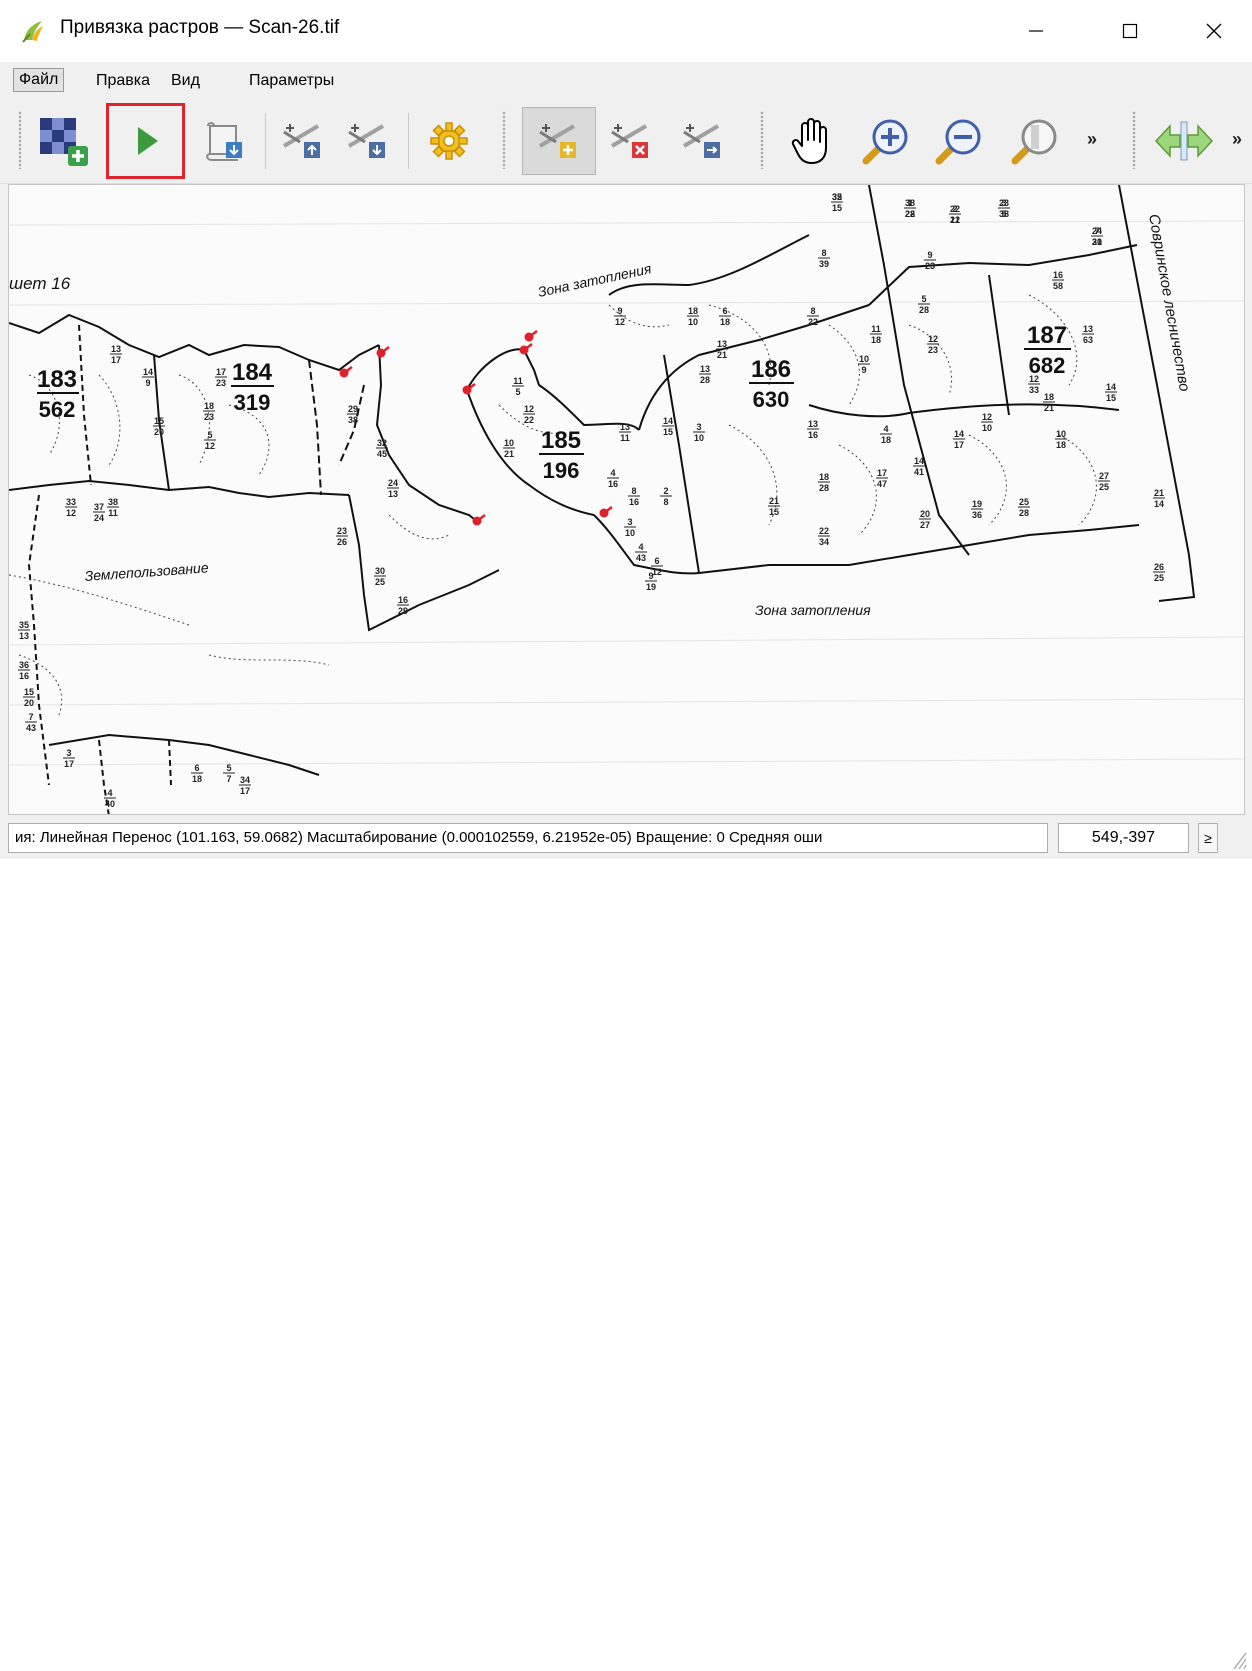 This screenshot has height=1671, width=1252. I want to click on delete-point-button, so click(631, 141).